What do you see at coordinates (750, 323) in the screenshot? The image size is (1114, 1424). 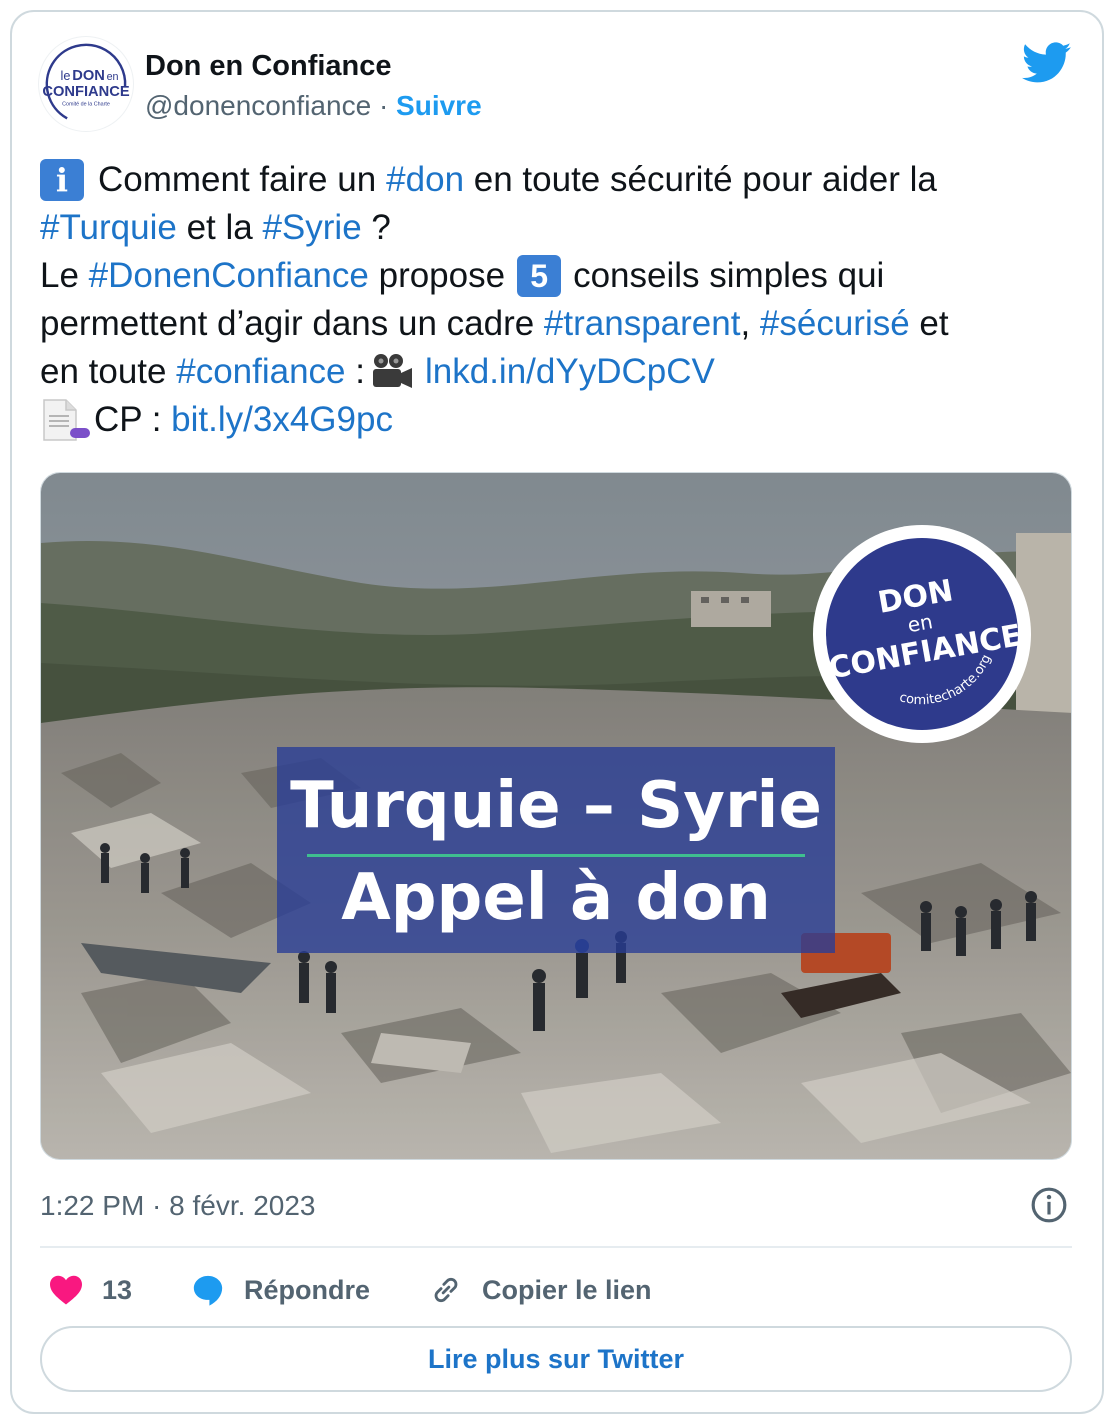 I see `text-segment: ,` at bounding box center [750, 323].